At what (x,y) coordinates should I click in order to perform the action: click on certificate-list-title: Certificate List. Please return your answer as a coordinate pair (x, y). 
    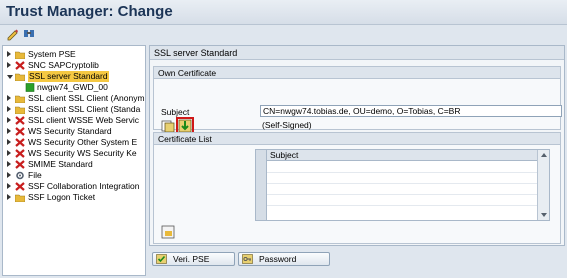
    Looking at the image, I should click on (357, 139).